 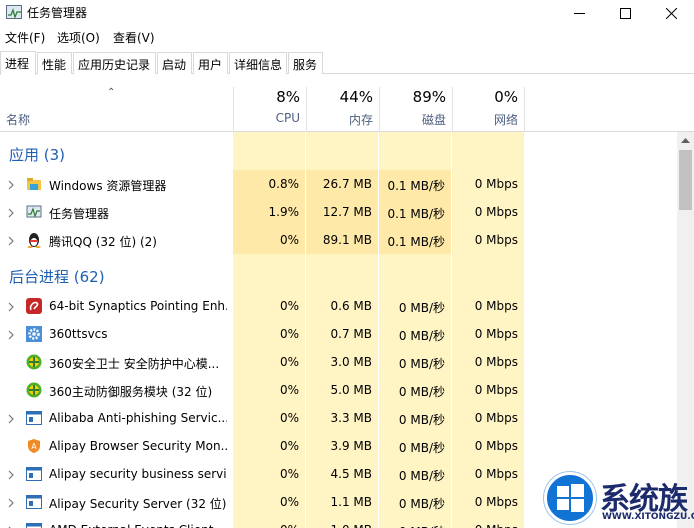 What do you see at coordinates (648, 517) in the screenshot?
I see `watermark-url: WWW.XITONGZU.COM` at bounding box center [648, 517].